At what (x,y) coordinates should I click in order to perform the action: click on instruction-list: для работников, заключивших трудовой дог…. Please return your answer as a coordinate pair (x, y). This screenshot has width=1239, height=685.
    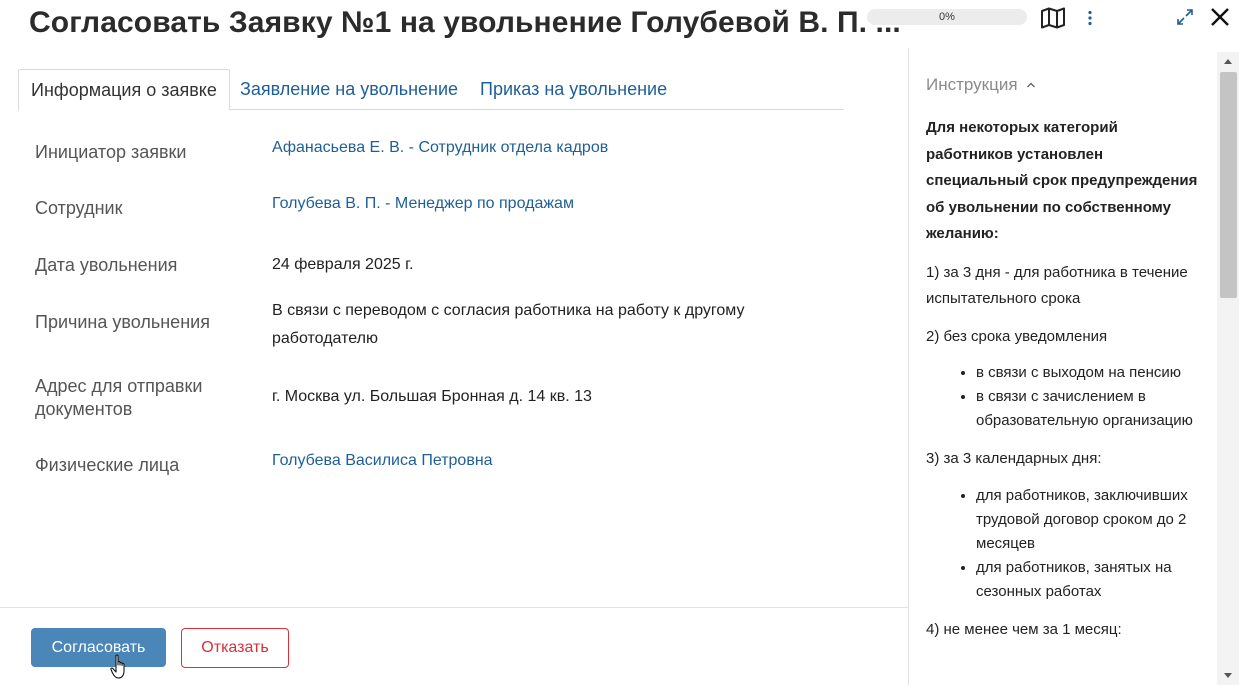
    Looking at the image, I should click on (1067, 544).